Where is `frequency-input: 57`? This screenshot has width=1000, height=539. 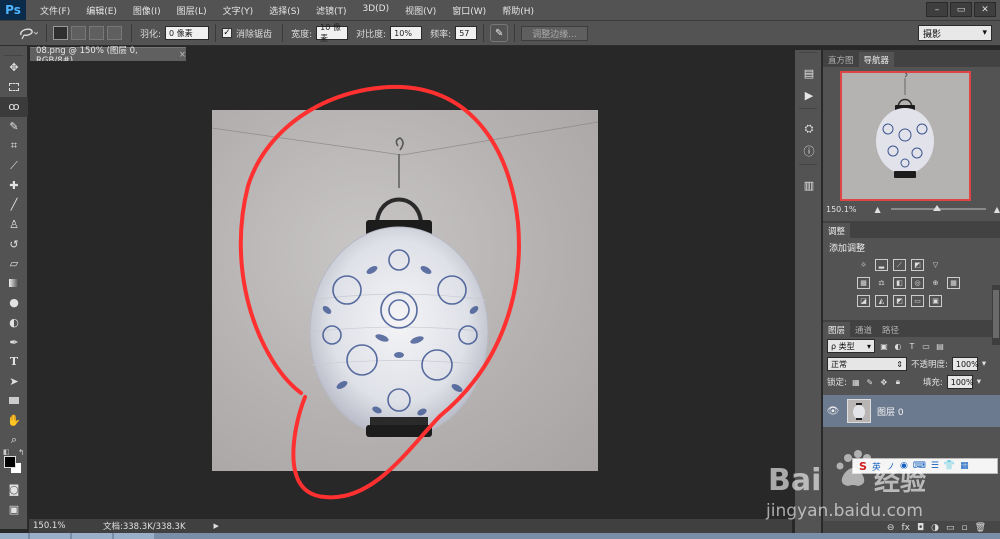
frequency-input: 57 is located at coordinates (466, 33).